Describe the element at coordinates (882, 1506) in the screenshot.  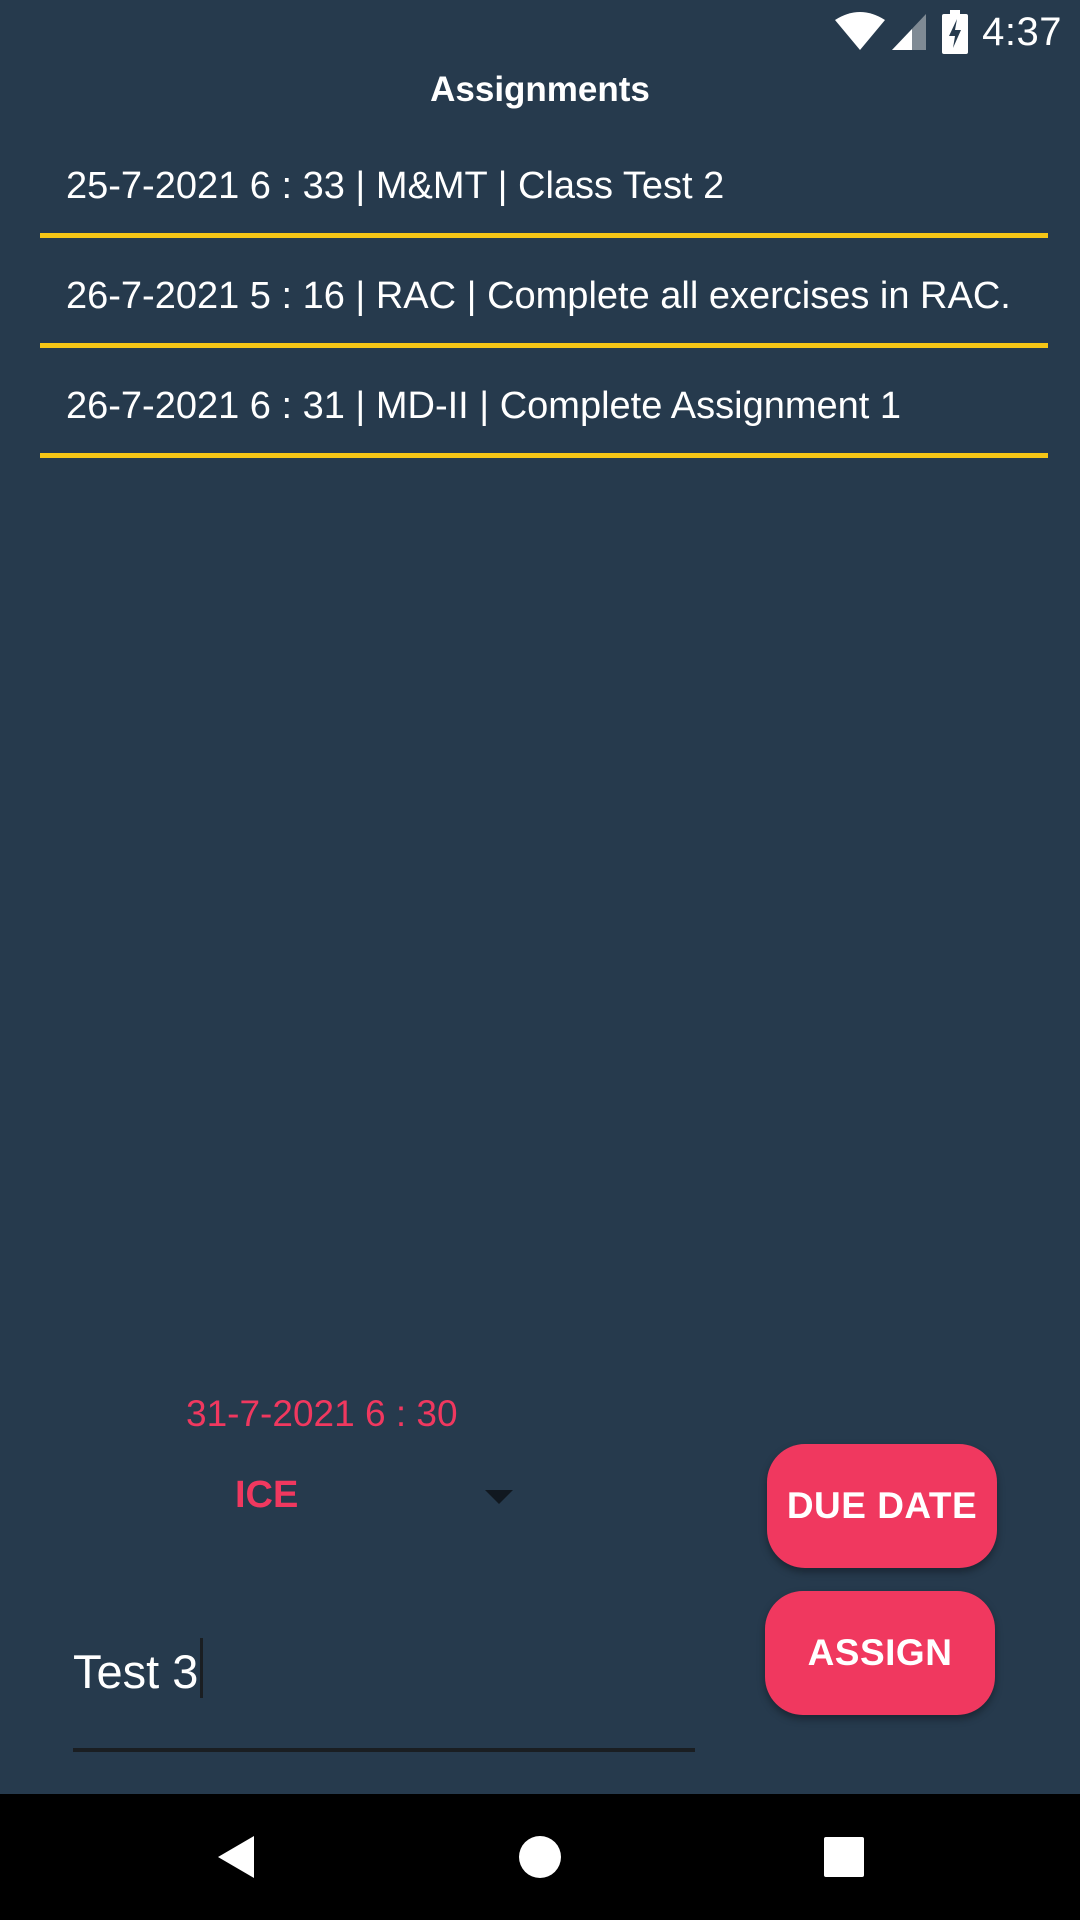
I see `due-date-button: DUE DATE` at that location.